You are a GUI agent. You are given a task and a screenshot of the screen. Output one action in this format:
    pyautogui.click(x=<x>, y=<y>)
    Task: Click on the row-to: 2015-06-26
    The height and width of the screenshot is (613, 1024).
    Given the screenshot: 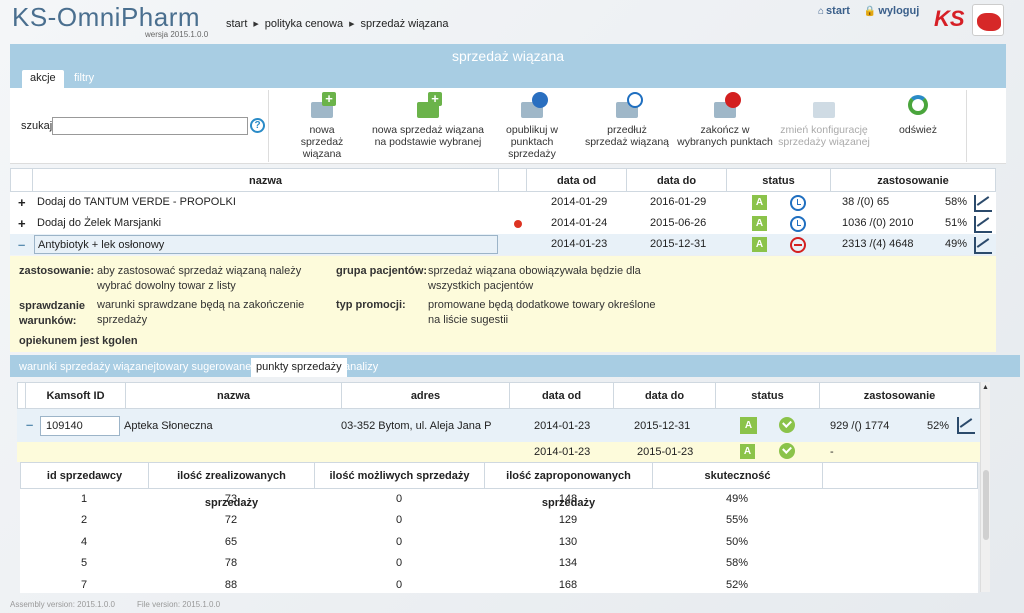 What is the action you would take?
    pyautogui.click(x=678, y=223)
    